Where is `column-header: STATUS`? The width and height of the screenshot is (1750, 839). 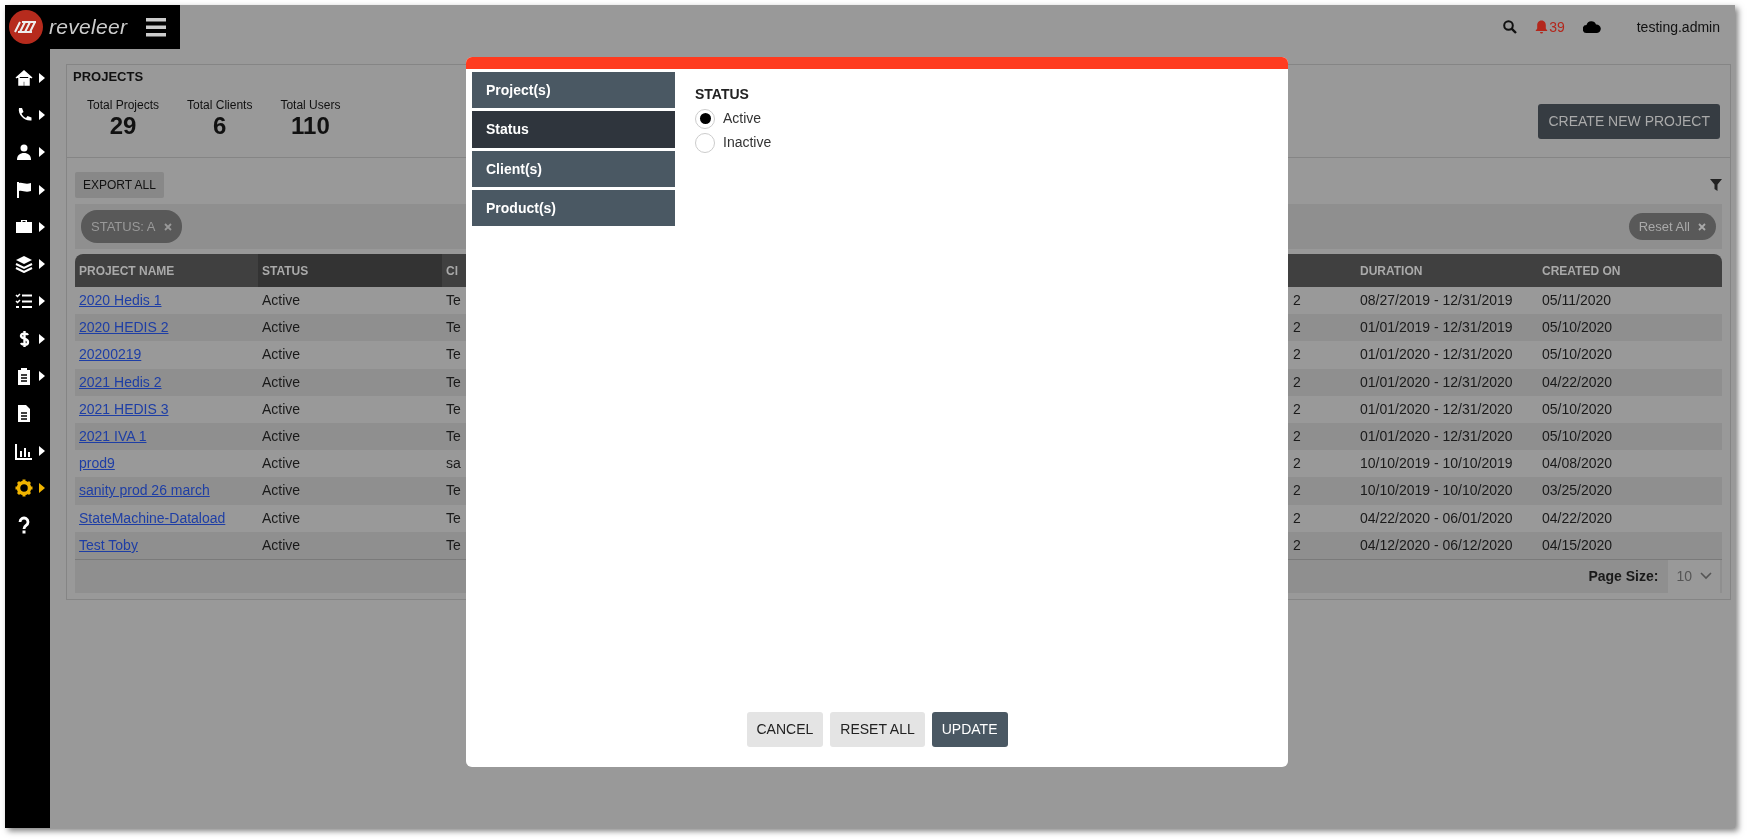
column-header: STATUS is located at coordinates (285, 271).